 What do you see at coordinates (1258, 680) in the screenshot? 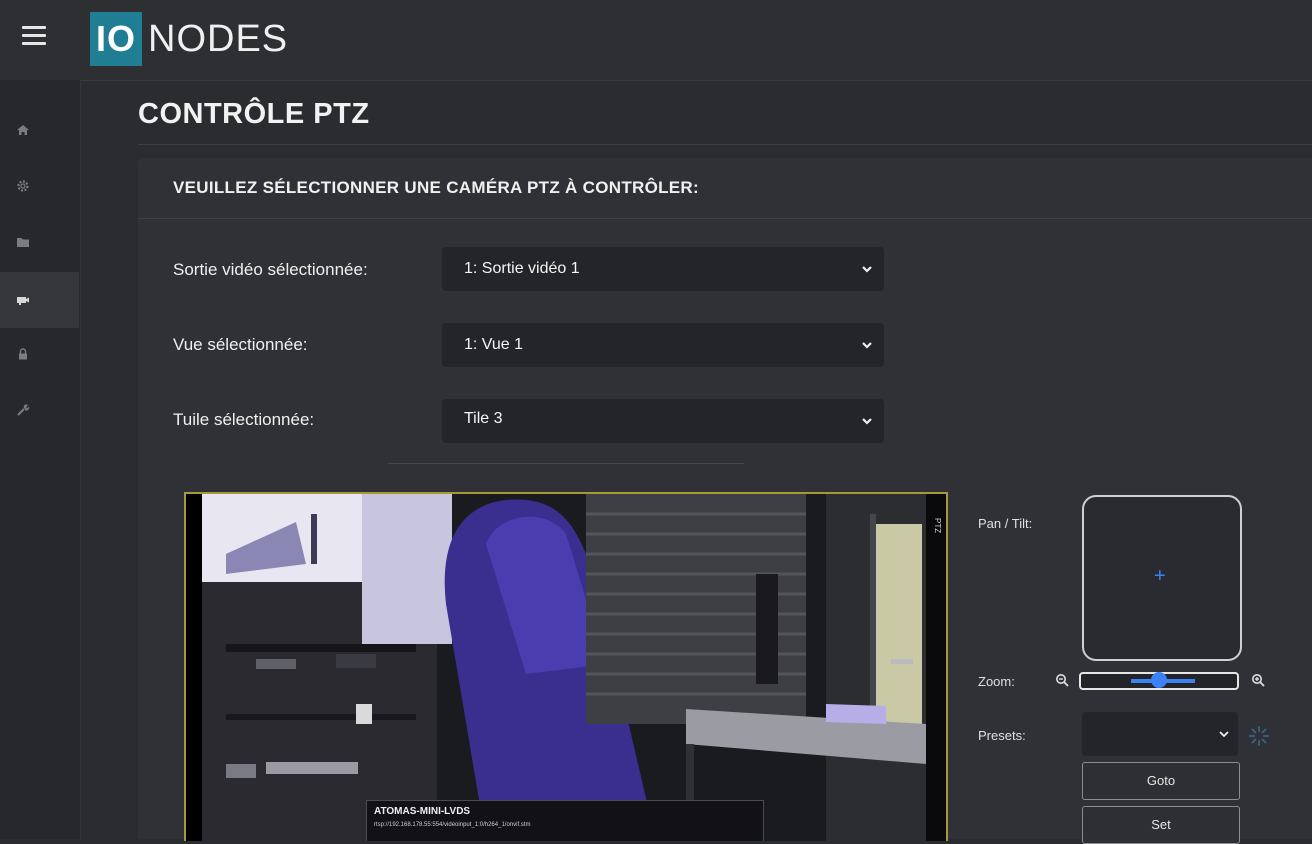
I see `zoom-in-icon` at bounding box center [1258, 680].